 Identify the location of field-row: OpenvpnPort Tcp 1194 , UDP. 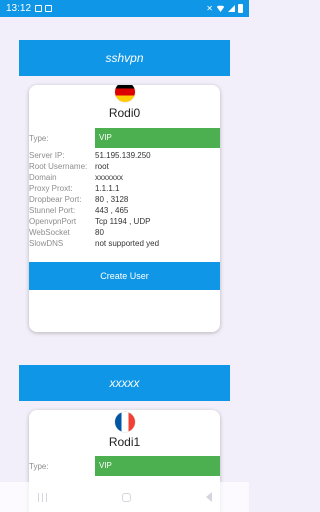
(124, 221).